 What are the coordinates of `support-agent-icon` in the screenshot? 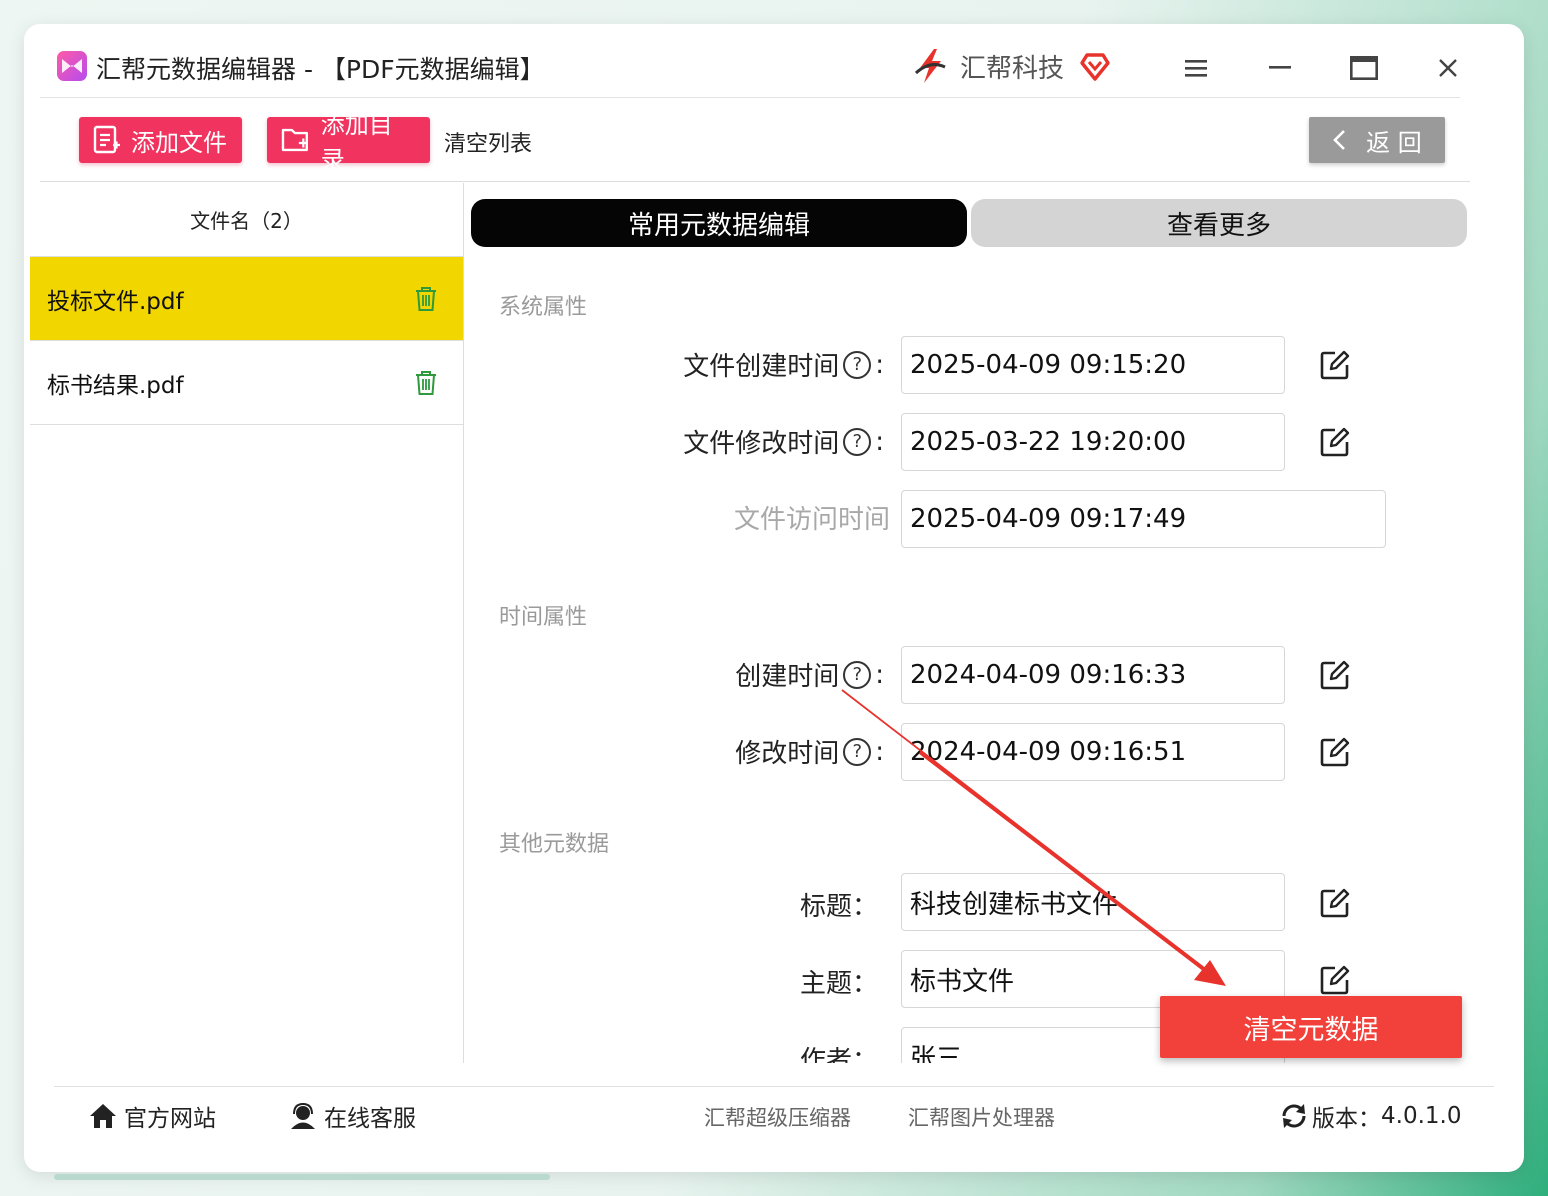 It's located at (303, 1115).